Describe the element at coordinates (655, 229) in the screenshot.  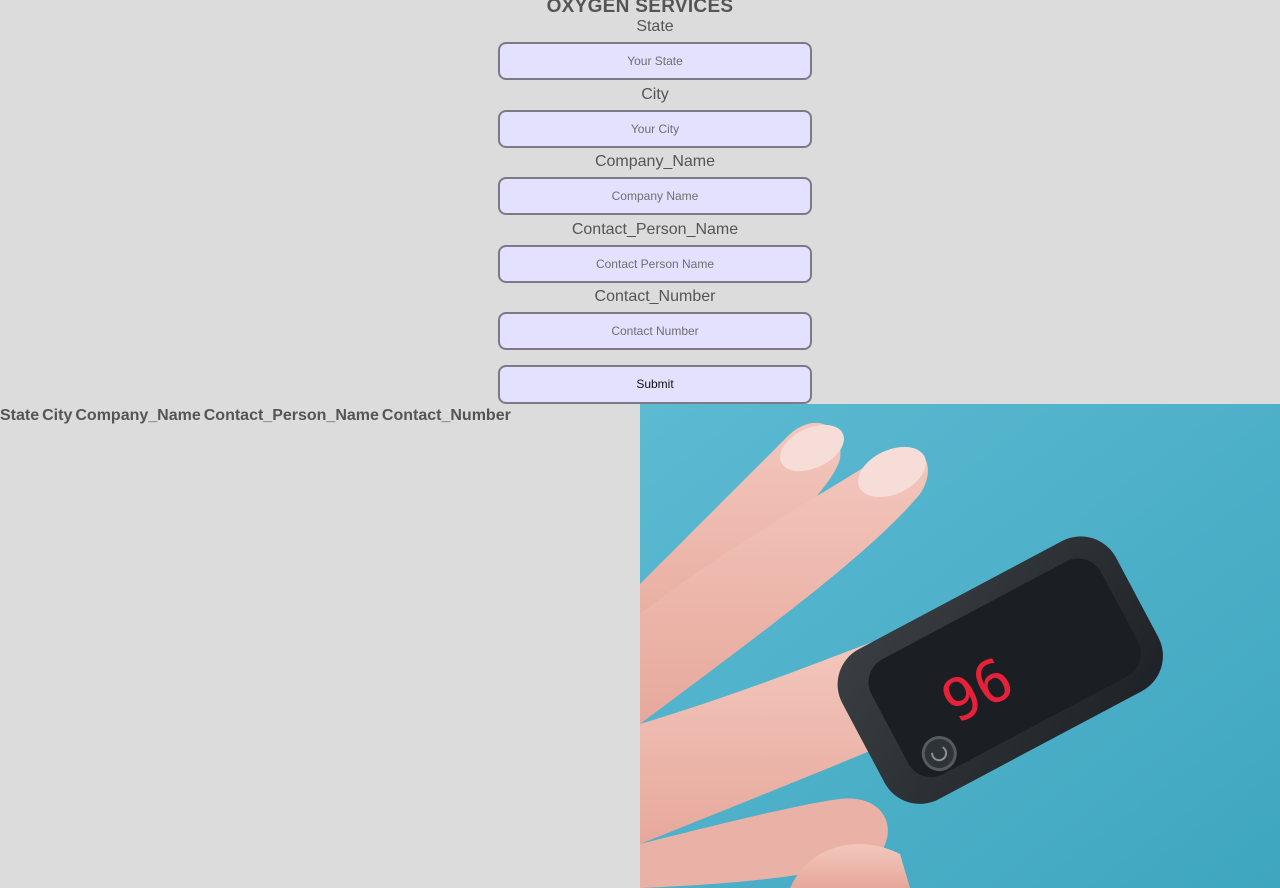
I see `contact-person-name-label: Contact_Person_Name` at that location.